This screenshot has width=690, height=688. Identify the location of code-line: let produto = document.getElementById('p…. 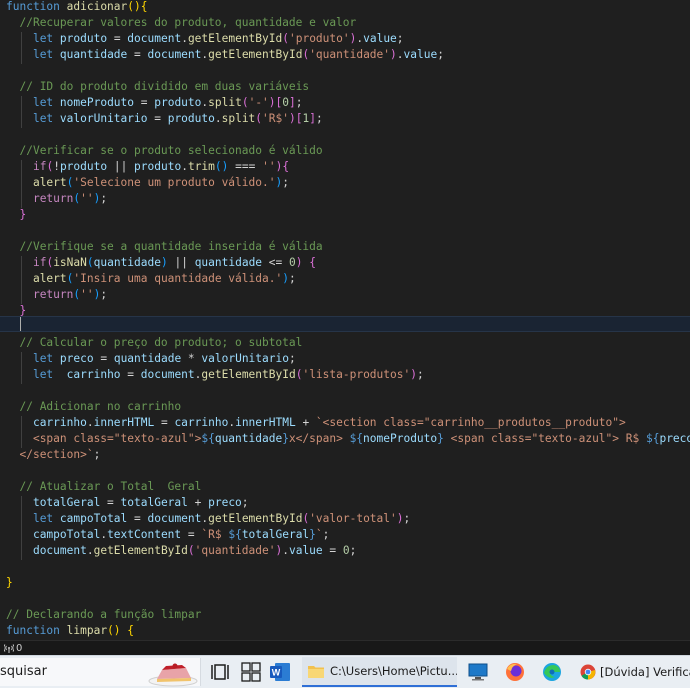
(205, 39).